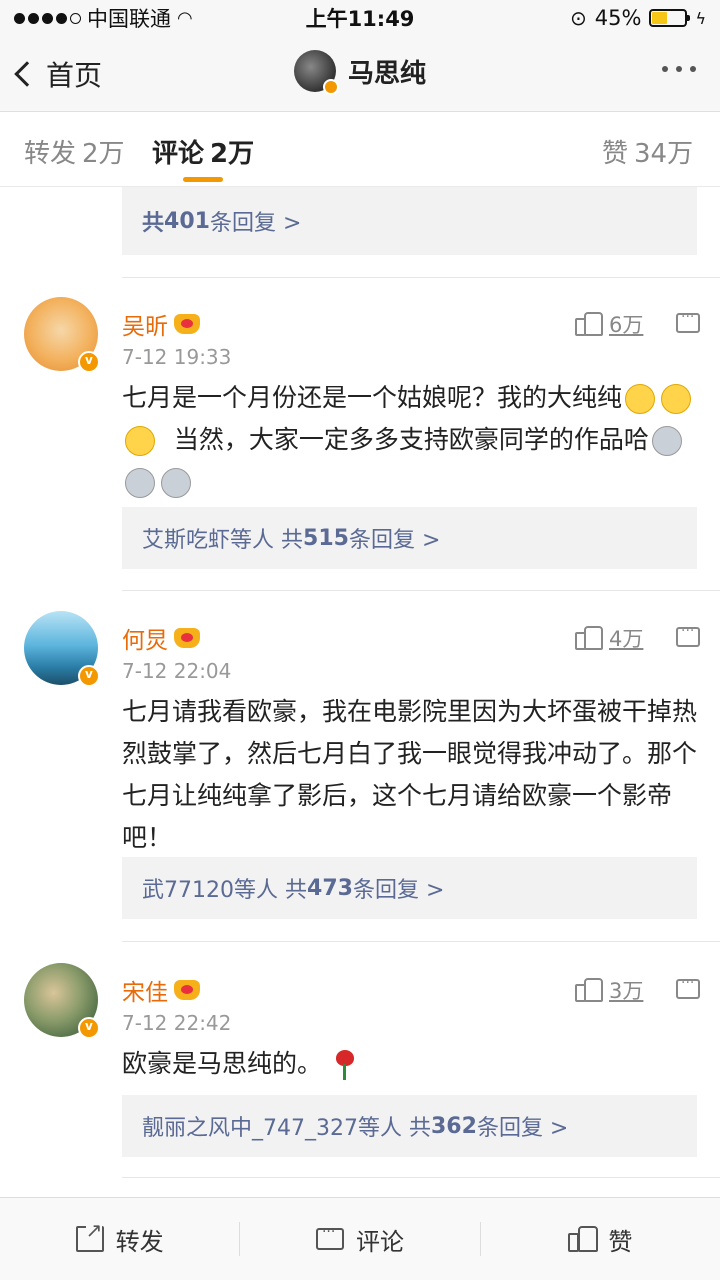 Image resolution: width=720 pixels, height=1280 pixels. What do you see at coordinates (103, 154) in the screenshot?
I see `tab-repost-count: 2万` at bounding box center [103, 154].